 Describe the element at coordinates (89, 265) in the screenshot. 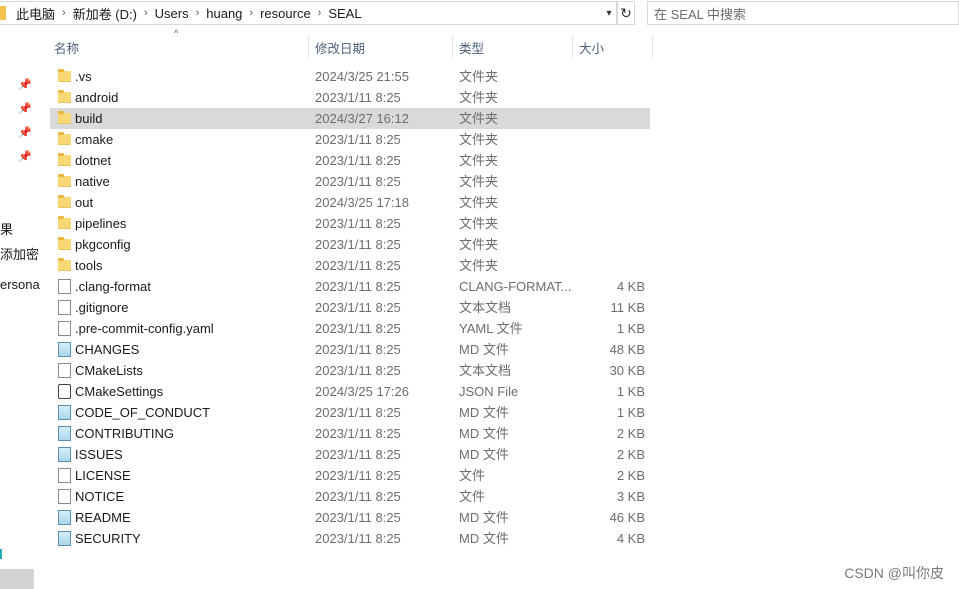

I see `file-name: tools` at that location.